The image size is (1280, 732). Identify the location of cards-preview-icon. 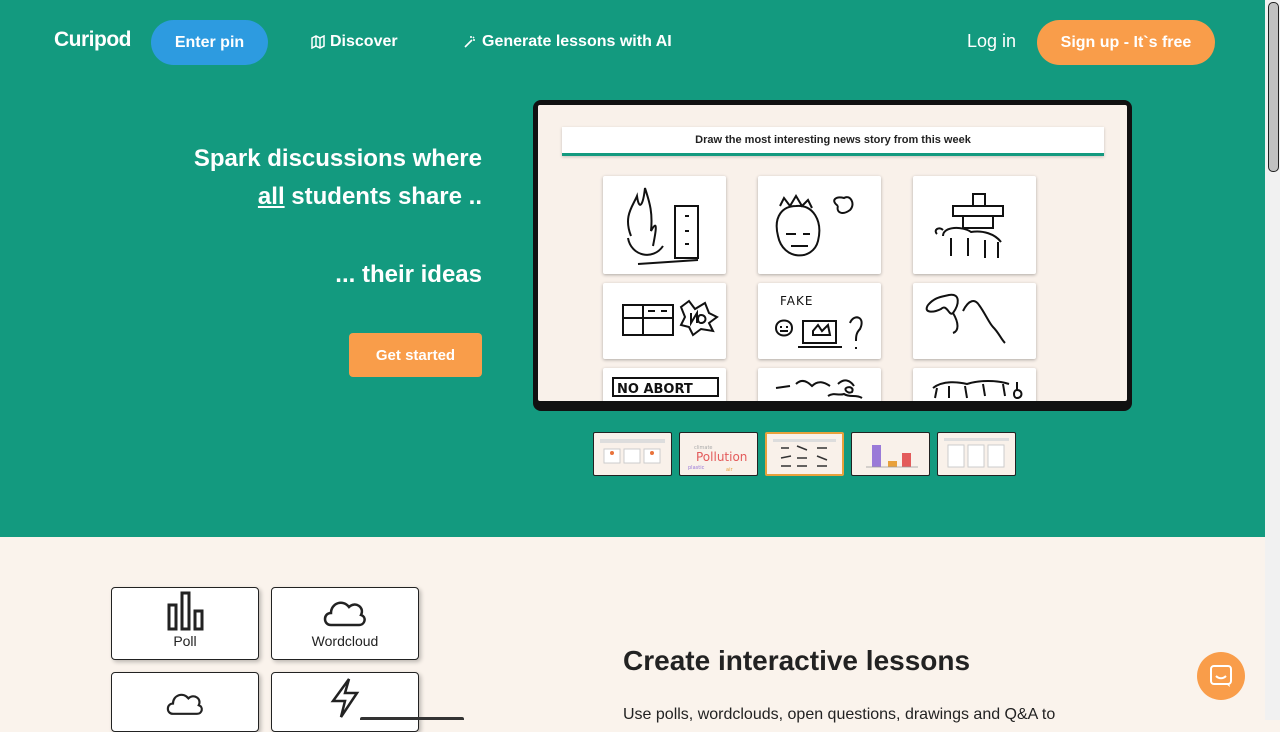
(976, 453).